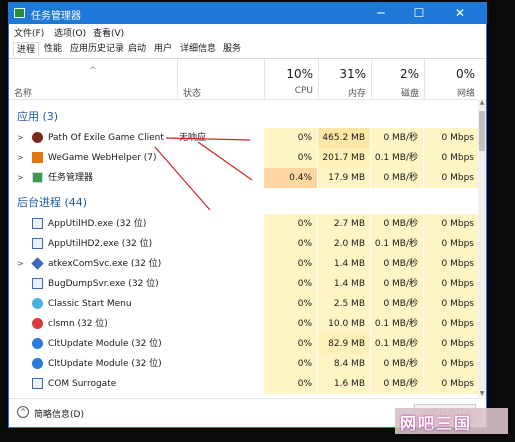 This screenshot has width=515, height=442. What do you see at coordinates (243, 203) in the screenshot?
I see `group-background: 后台进程 (44)` at bounding box center [243, 203].